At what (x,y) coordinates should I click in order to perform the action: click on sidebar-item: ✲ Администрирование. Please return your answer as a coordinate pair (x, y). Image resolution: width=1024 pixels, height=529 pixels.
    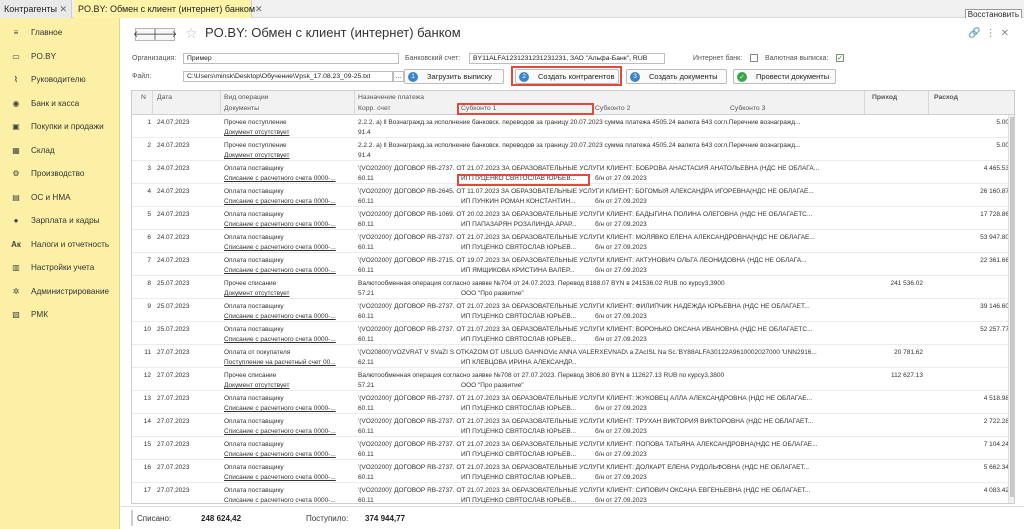
    Looking at the image, I should click on (59, 292).